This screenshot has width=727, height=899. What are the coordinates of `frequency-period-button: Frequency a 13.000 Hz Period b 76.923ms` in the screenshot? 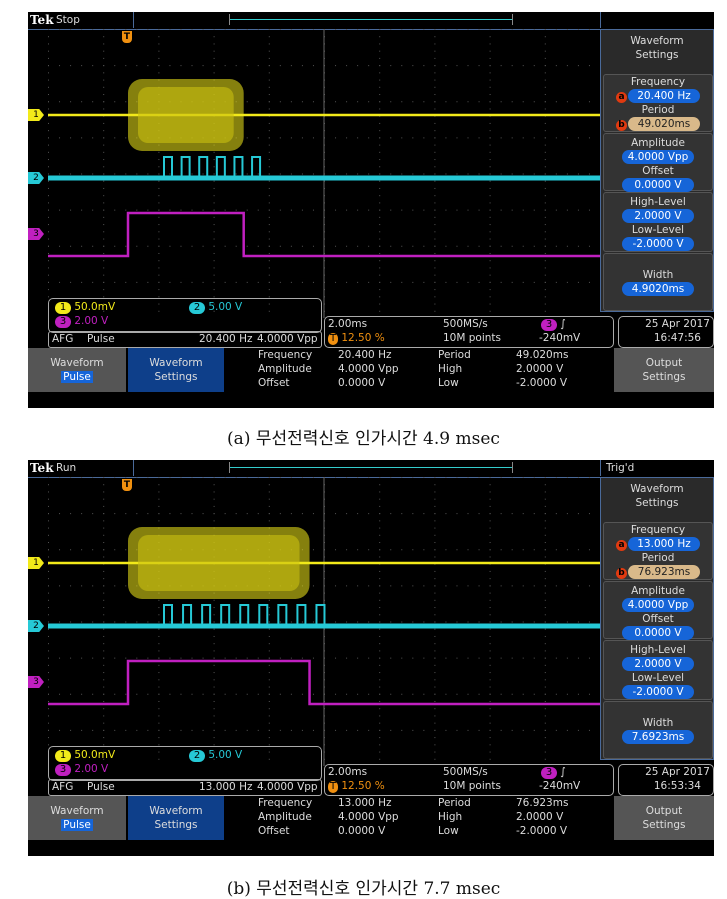 It's located at (658, 551).